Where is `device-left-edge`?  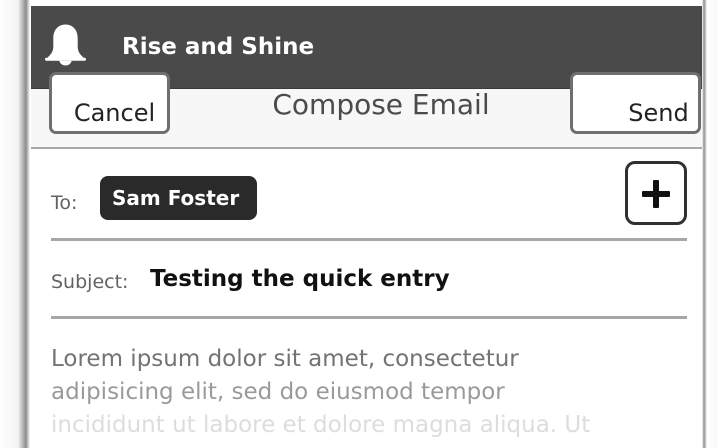 device-left-edge is located at coordinates (15, 224).